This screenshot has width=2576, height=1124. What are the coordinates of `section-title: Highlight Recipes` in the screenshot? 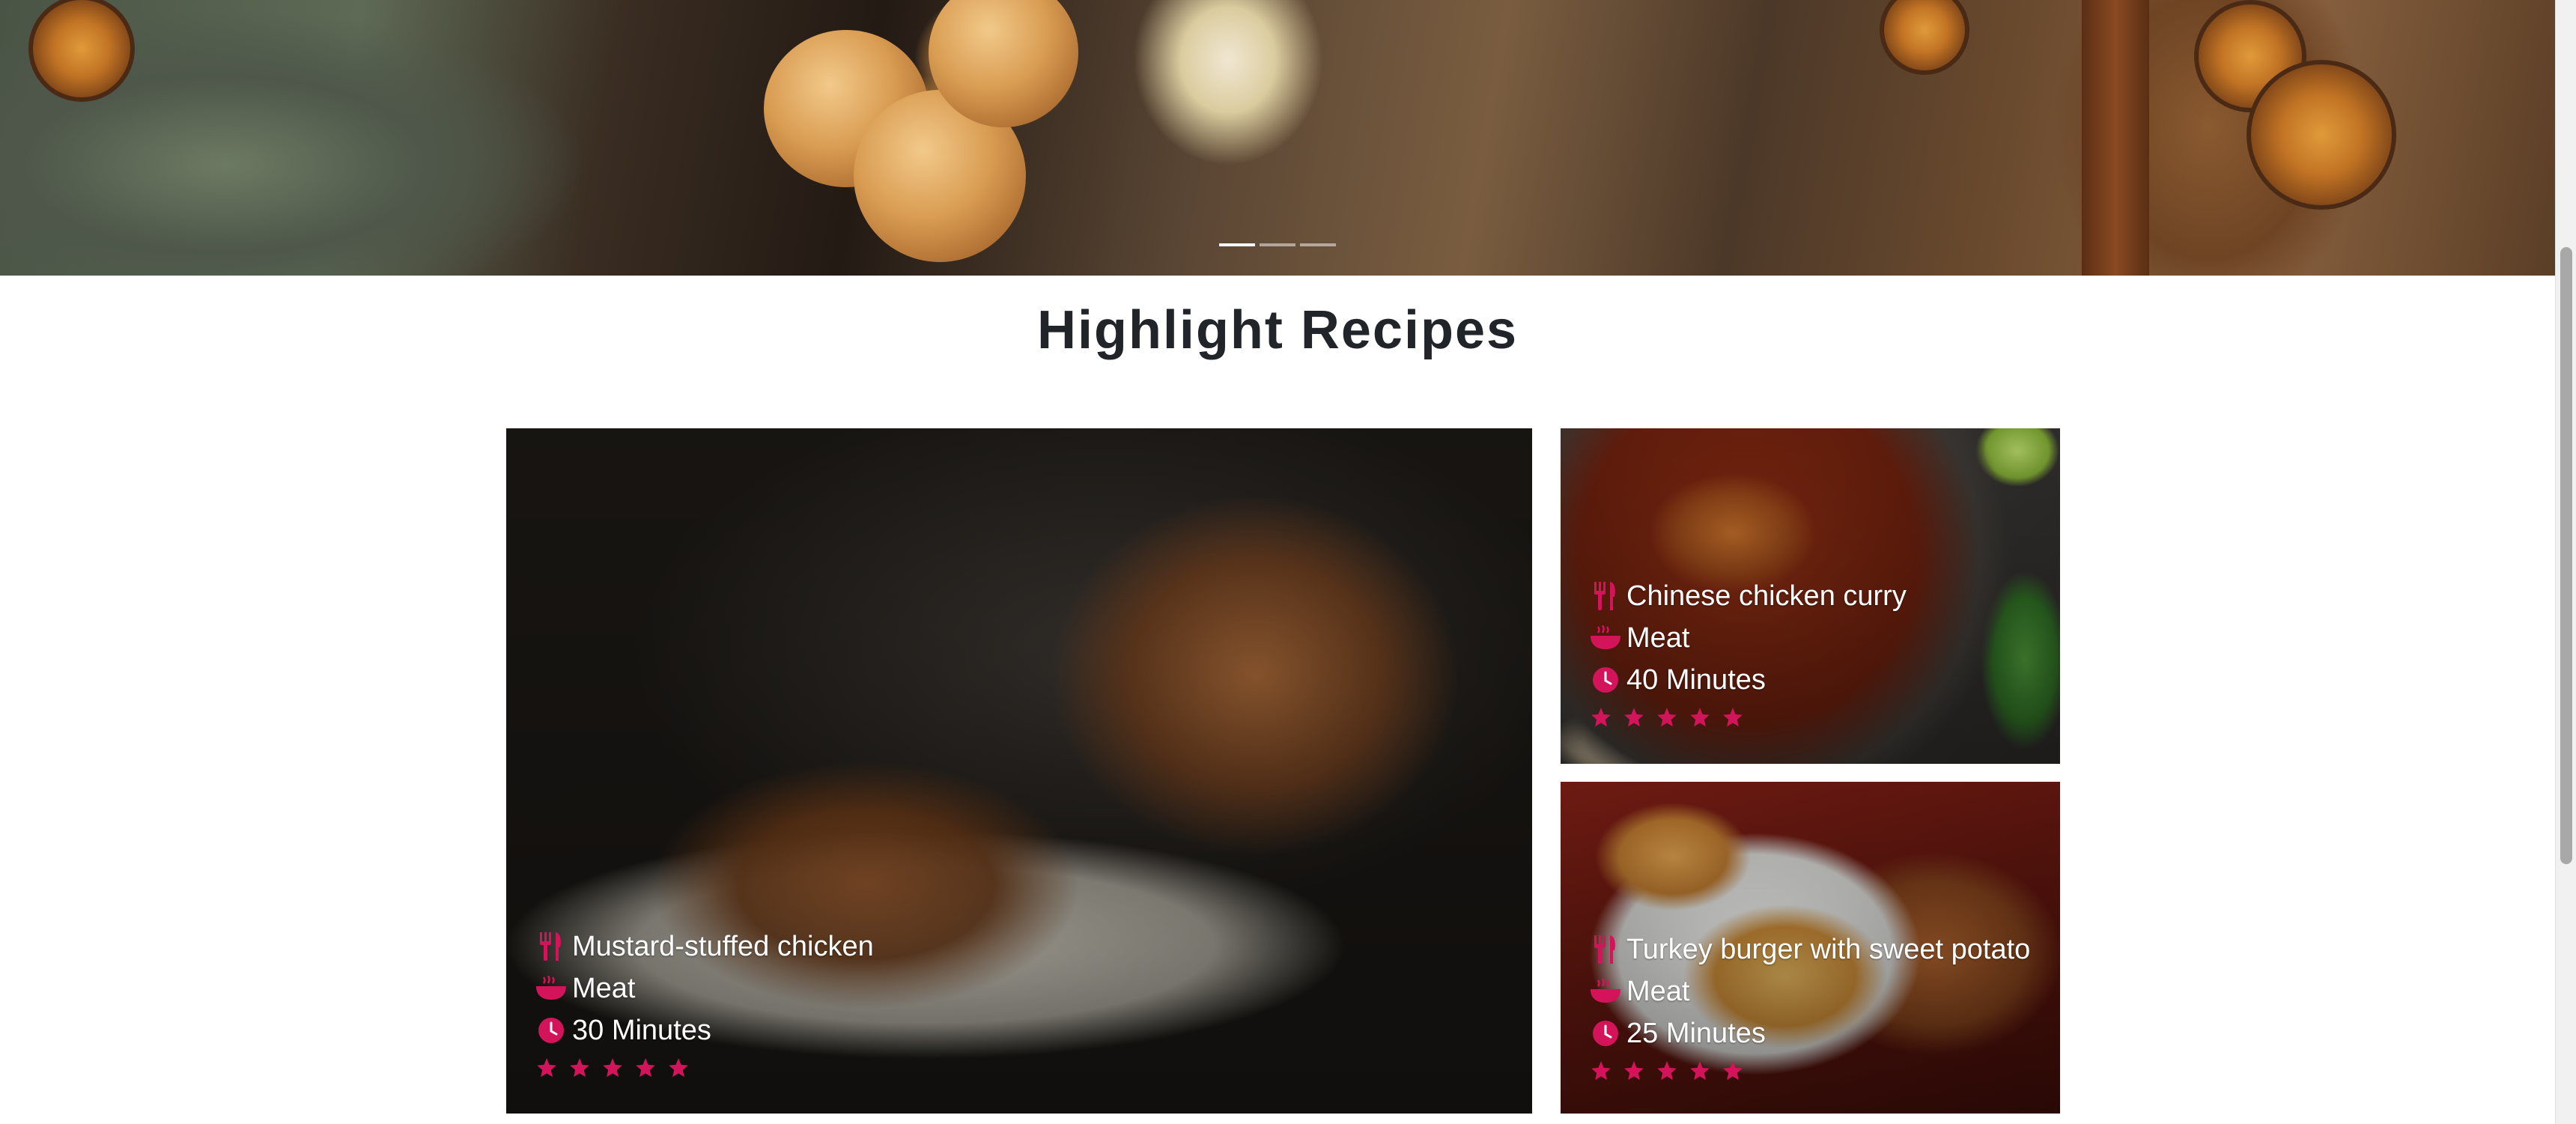 It's located at (1277, 330).